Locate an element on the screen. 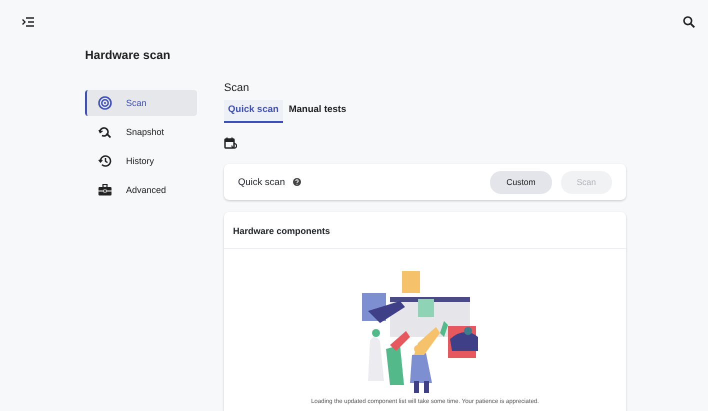  tab: Quick scan is located at coordinates (253, 111).